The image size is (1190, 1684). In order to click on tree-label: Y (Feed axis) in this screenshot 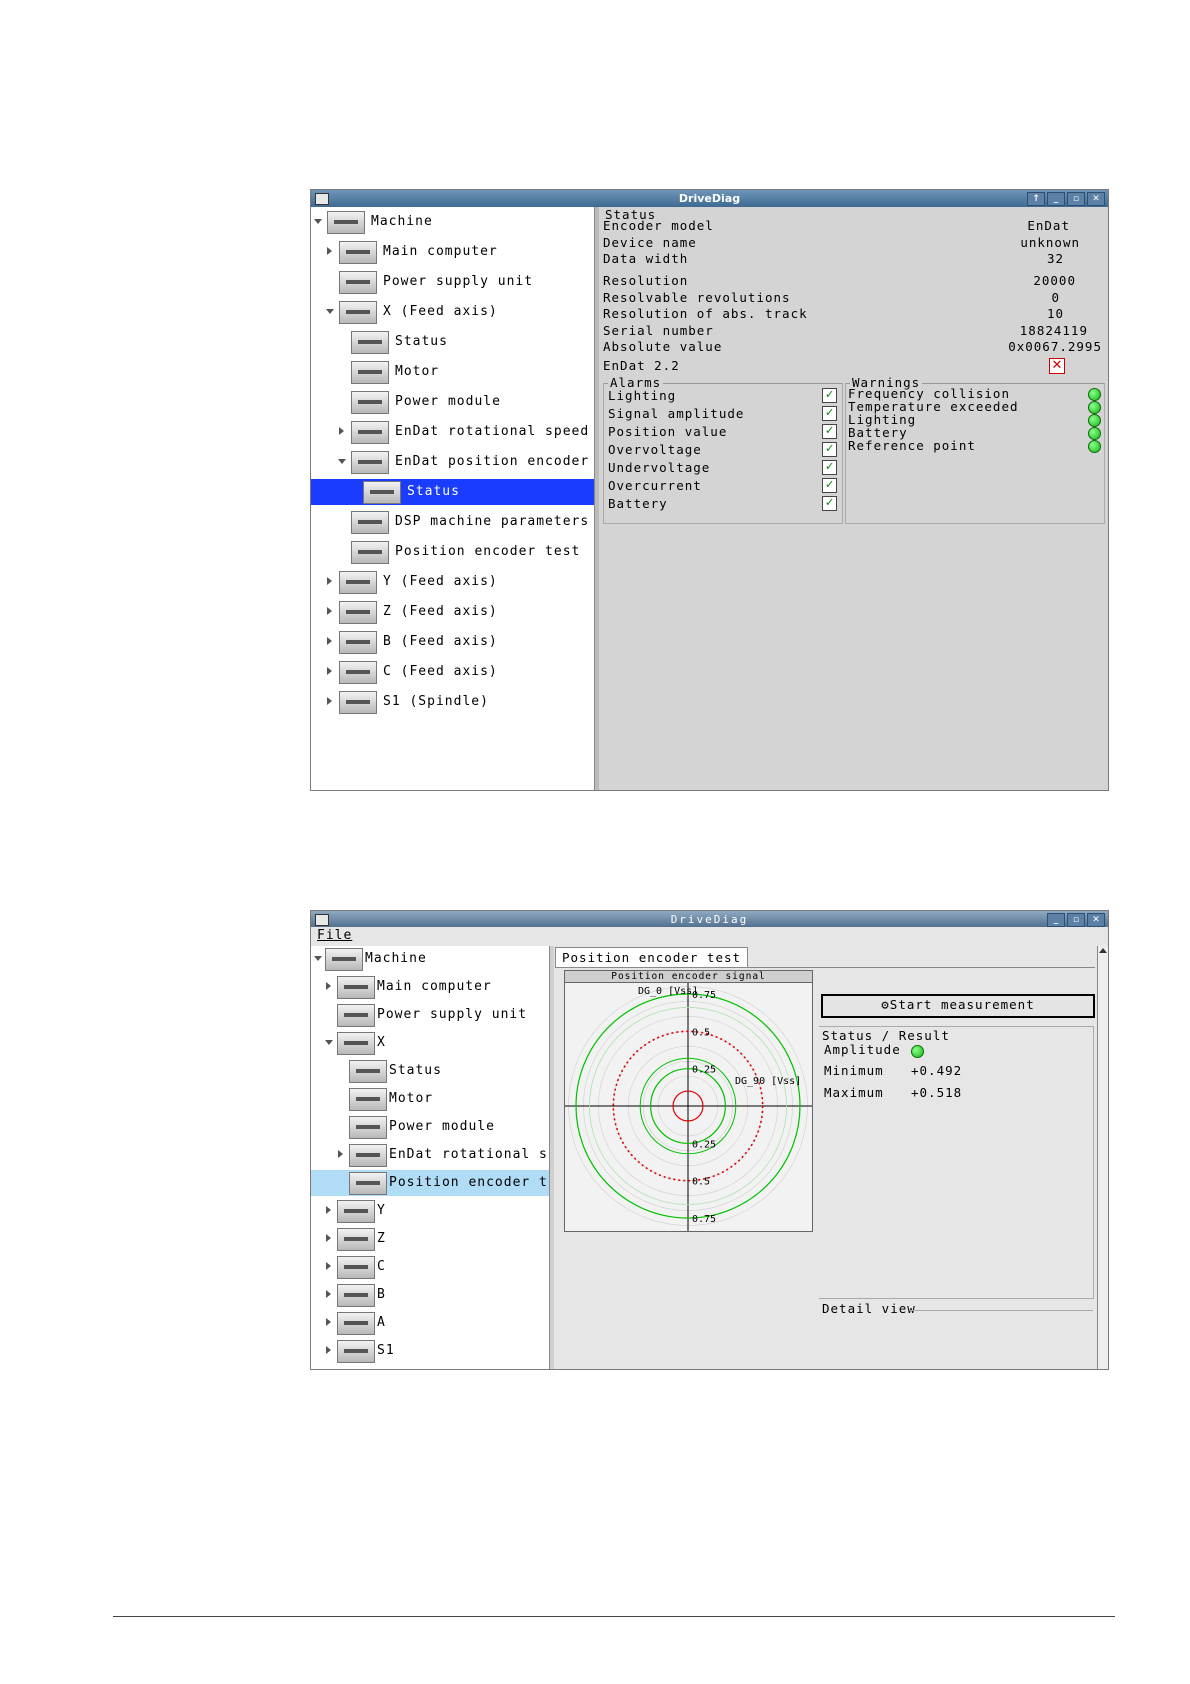, I will do `click(440, 581)`.